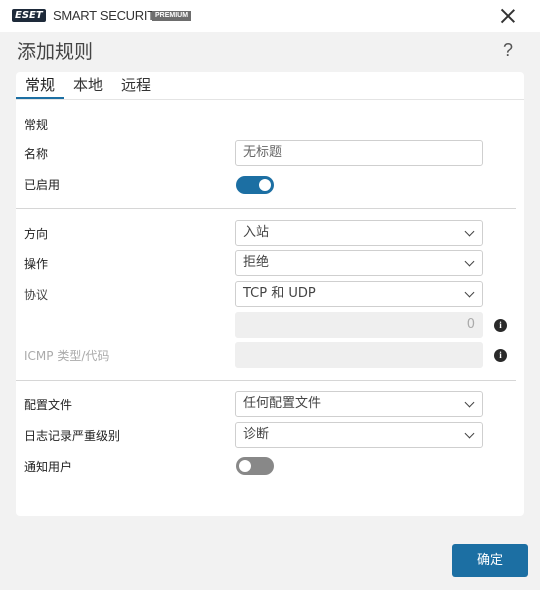 The image size is (540, 590). I want to click on action-select: 拒绝, so click(359, 263).